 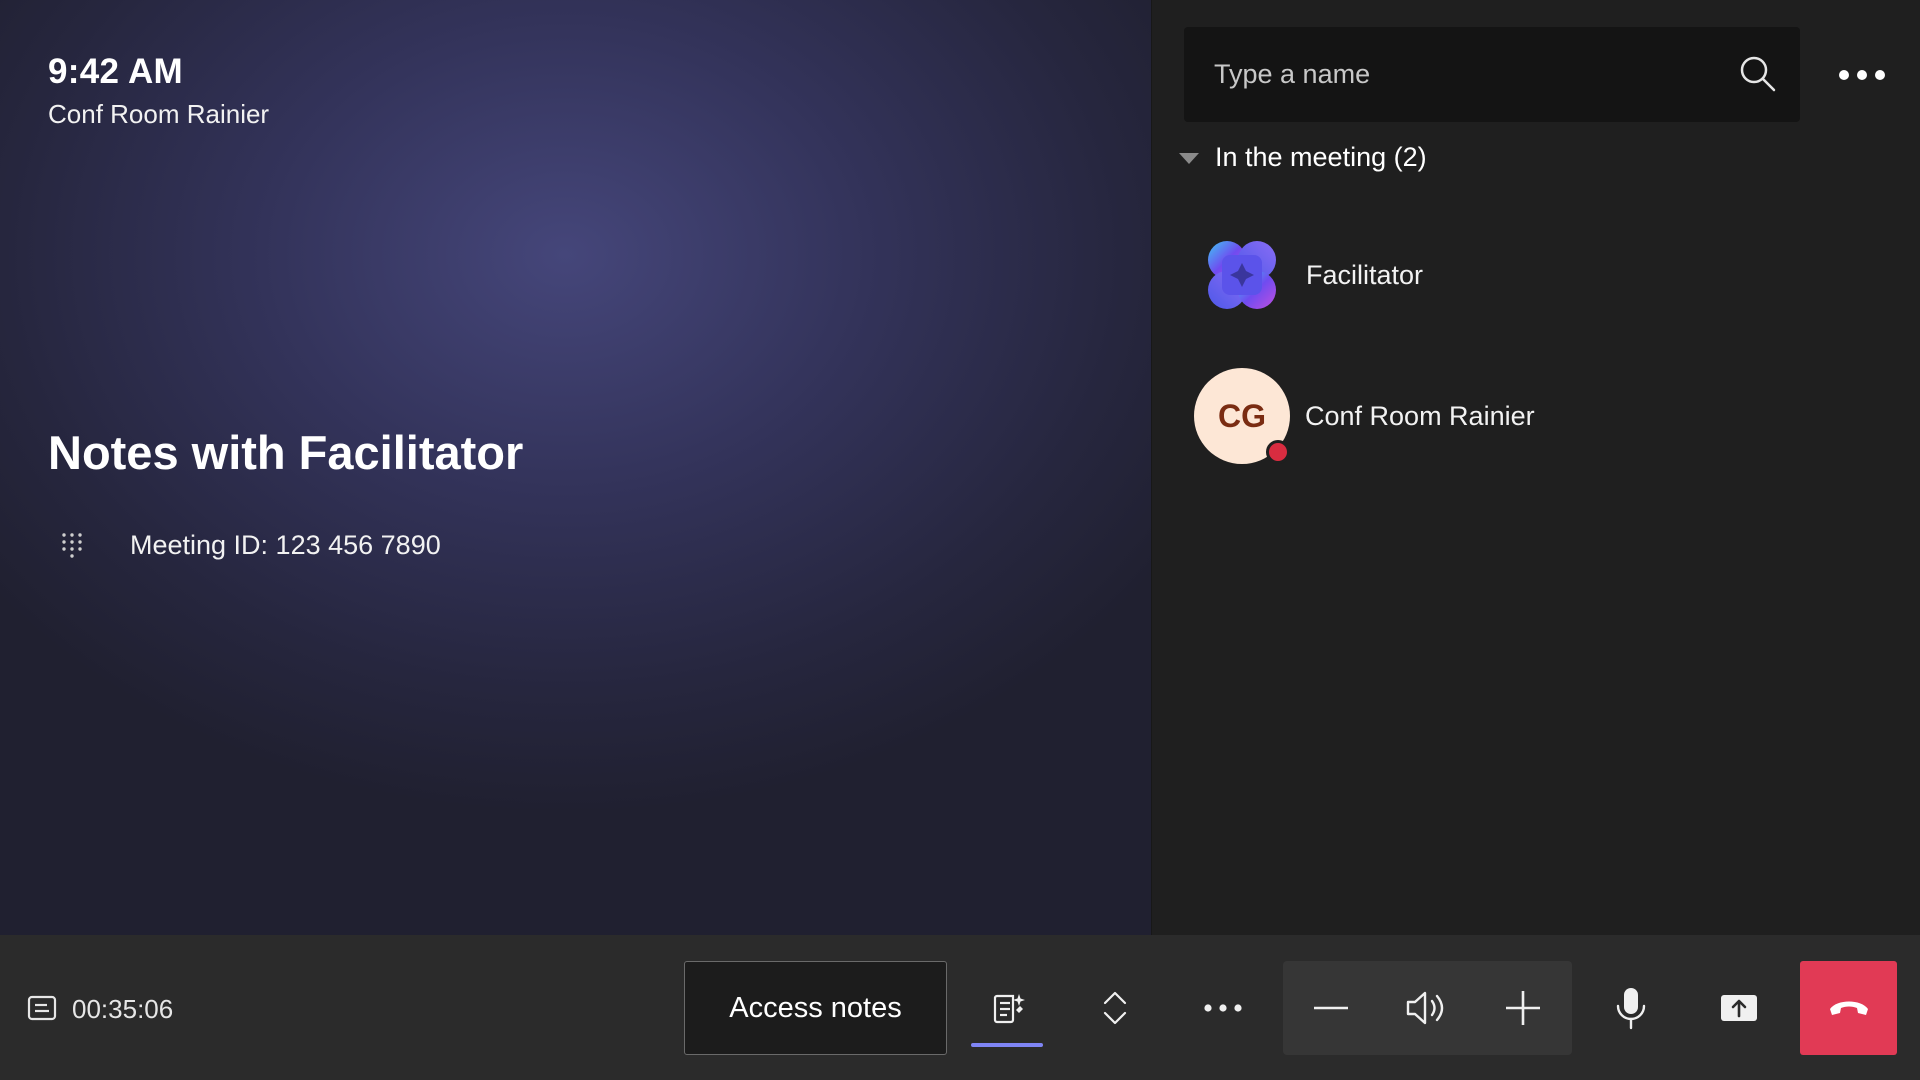 I want to click on microphone-button, so click(x=1631, y=1008).